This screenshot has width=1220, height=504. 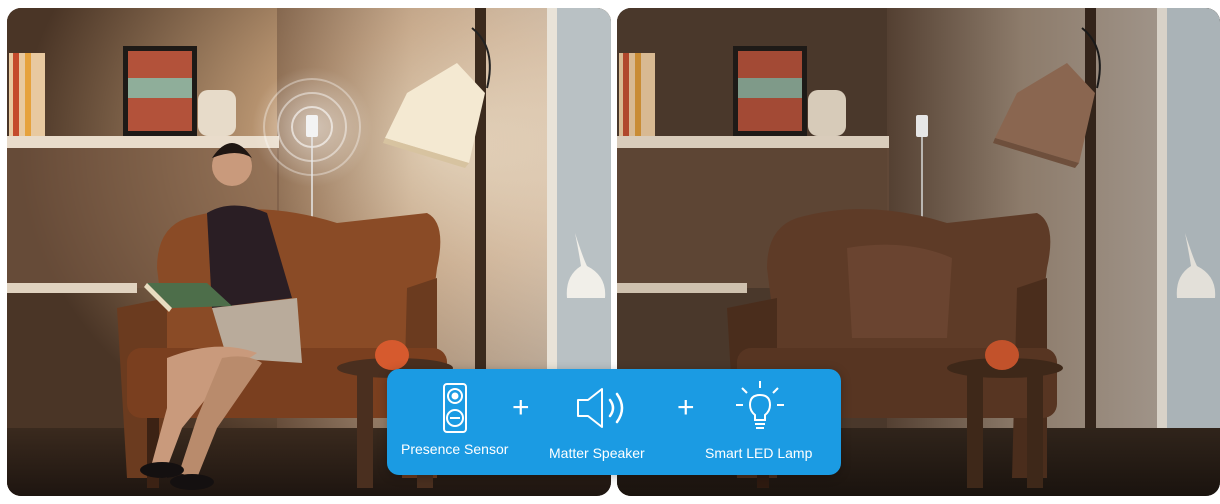 What do you see at coordinates (597, 453) in the screenshot?
I see `matter-speaker-label: Matter Speaker` at bounding box center [597, 453].